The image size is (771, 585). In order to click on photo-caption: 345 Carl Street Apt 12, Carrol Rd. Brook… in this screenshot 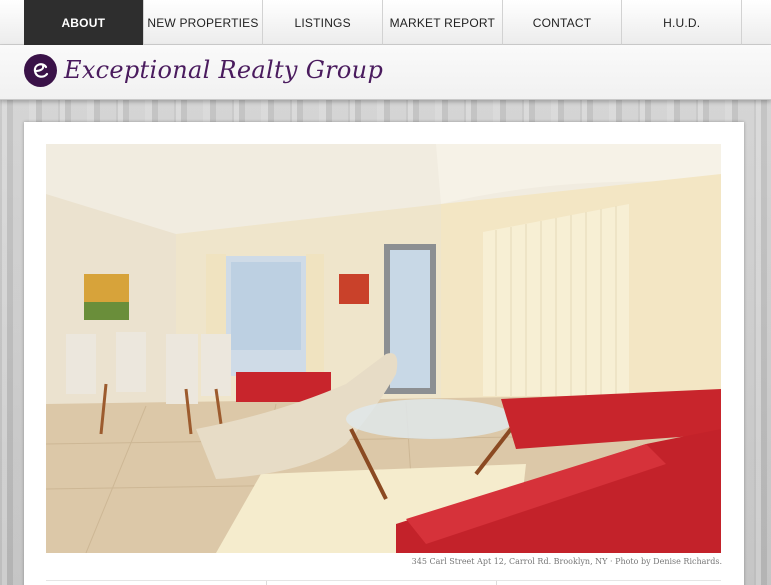, I will do `click(566, 561)`.